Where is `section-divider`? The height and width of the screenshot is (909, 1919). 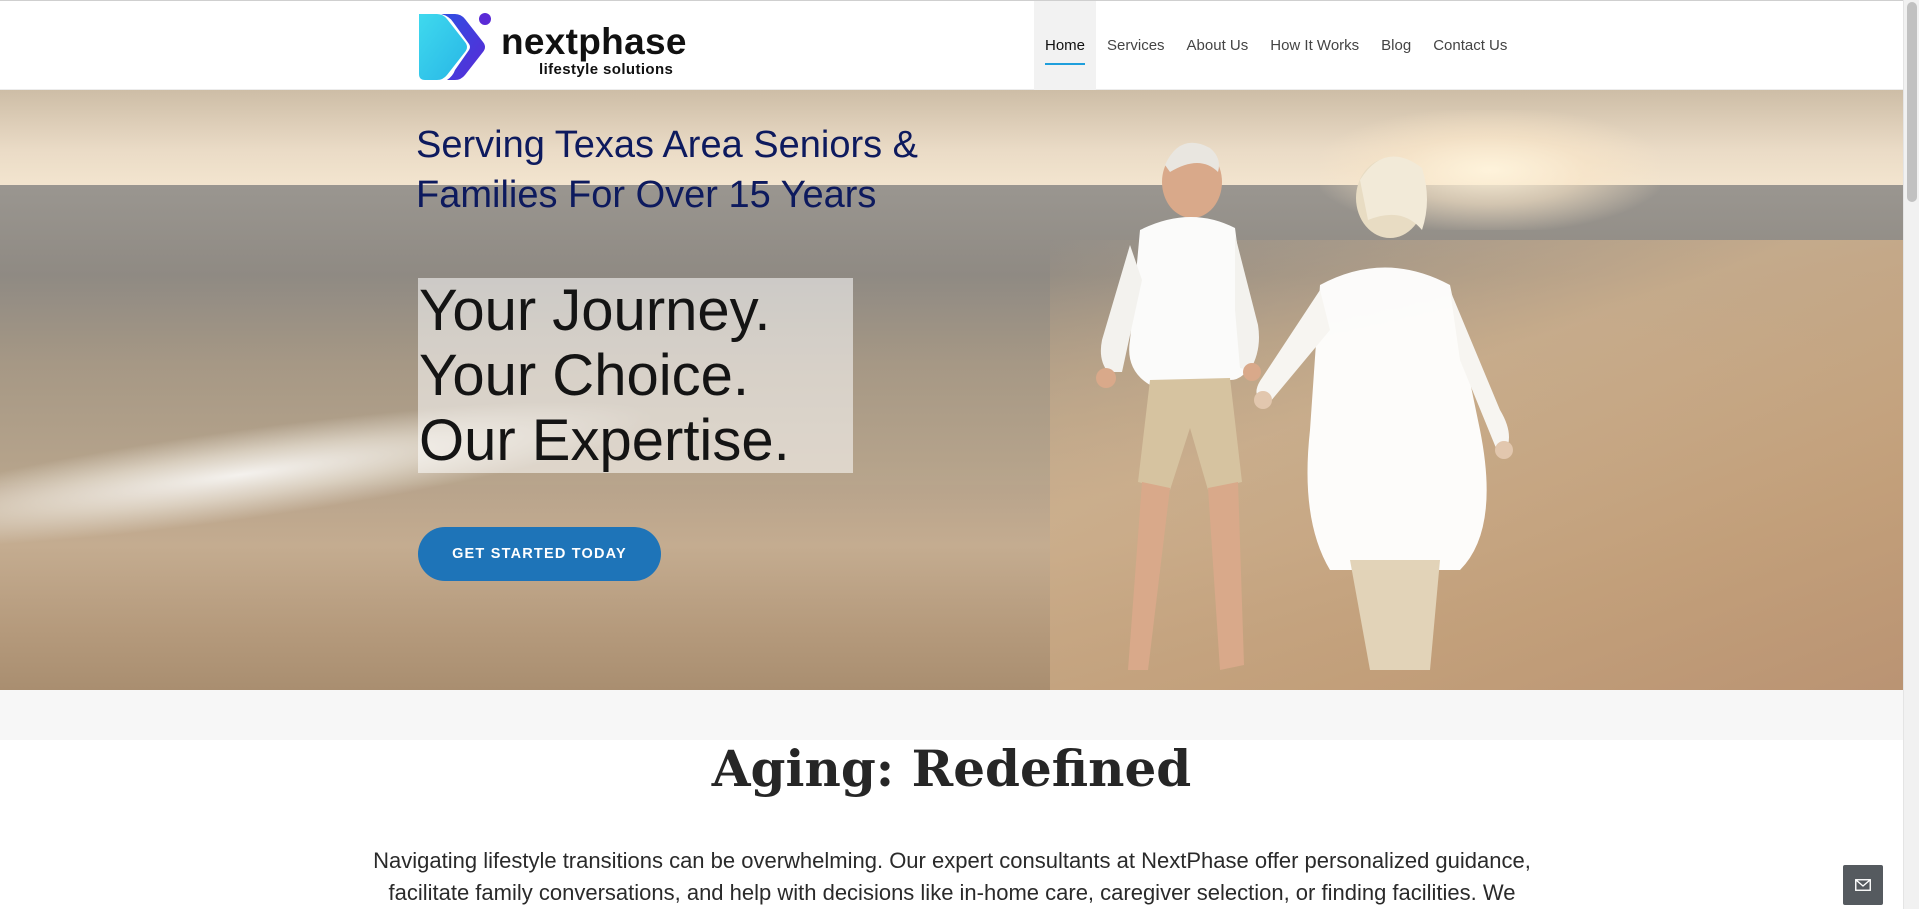 section-divider is located at coordinates (951, 715).